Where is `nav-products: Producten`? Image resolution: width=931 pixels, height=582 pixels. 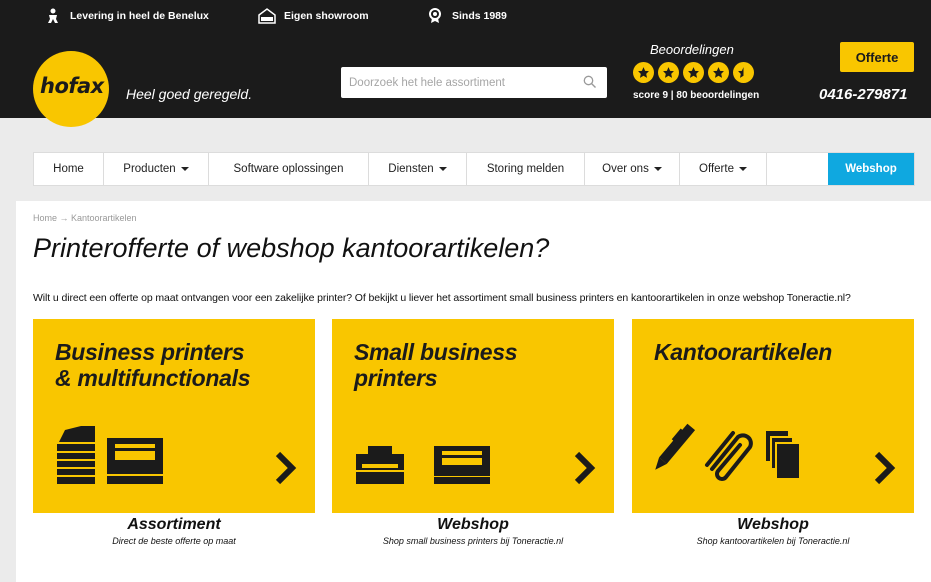
nav-products: Producten is located at coordinates (156, 169).